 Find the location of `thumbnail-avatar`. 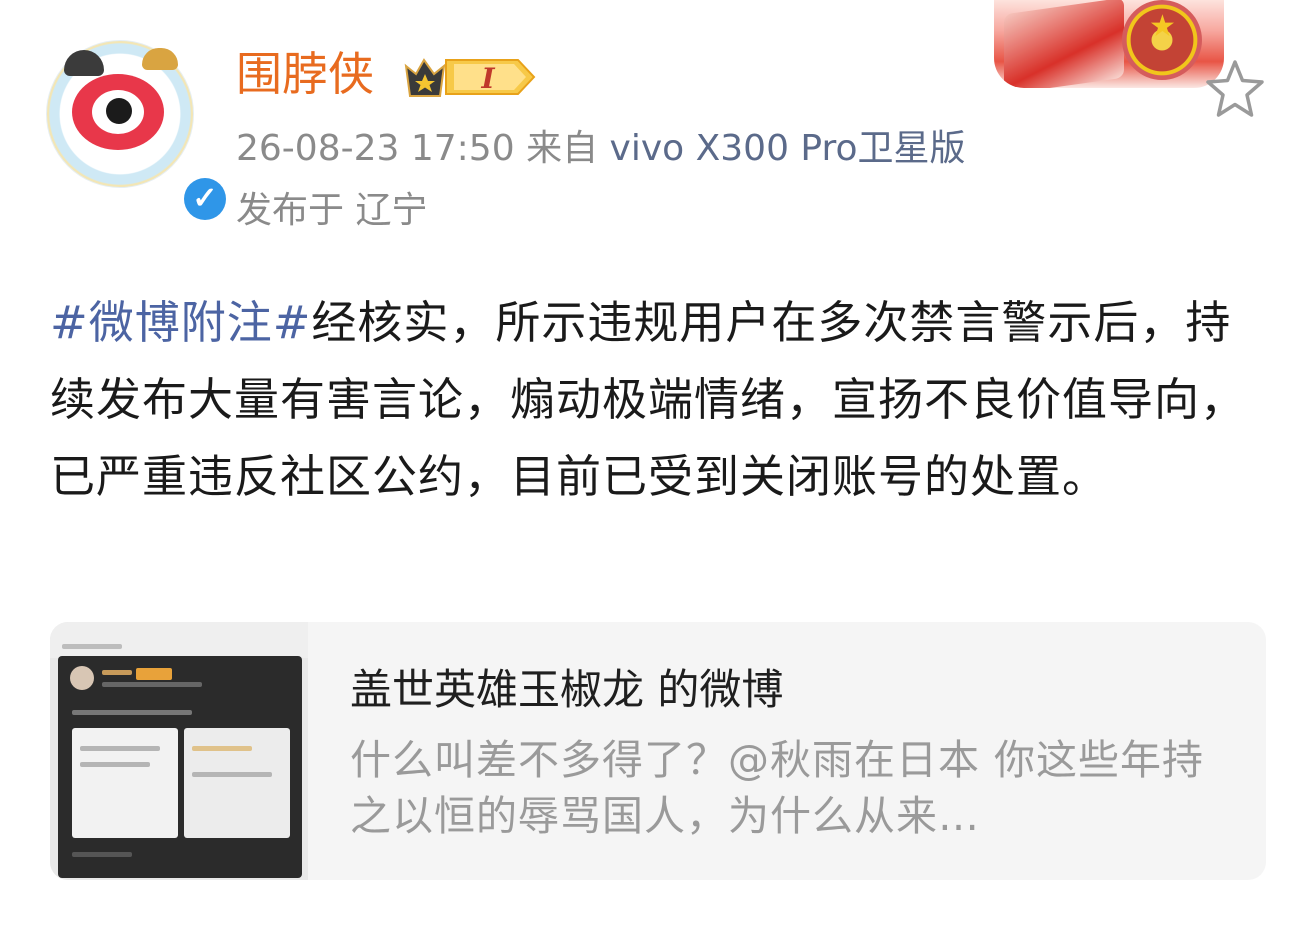

thumbnail-avatar is located at coordinates (82, 678).